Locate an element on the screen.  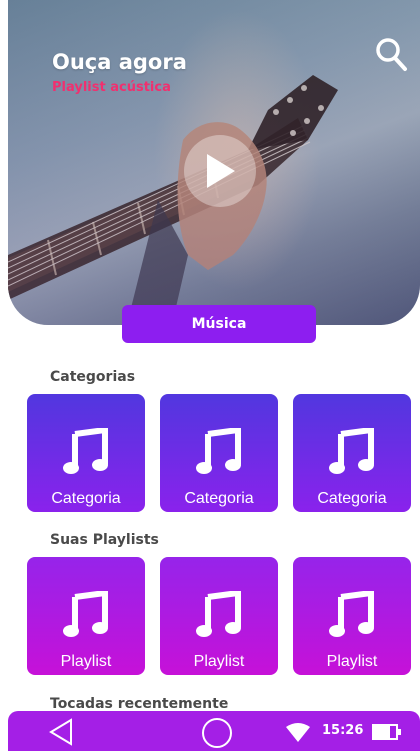
hero-title: Ouça agora is located at coordinates (119, 62).